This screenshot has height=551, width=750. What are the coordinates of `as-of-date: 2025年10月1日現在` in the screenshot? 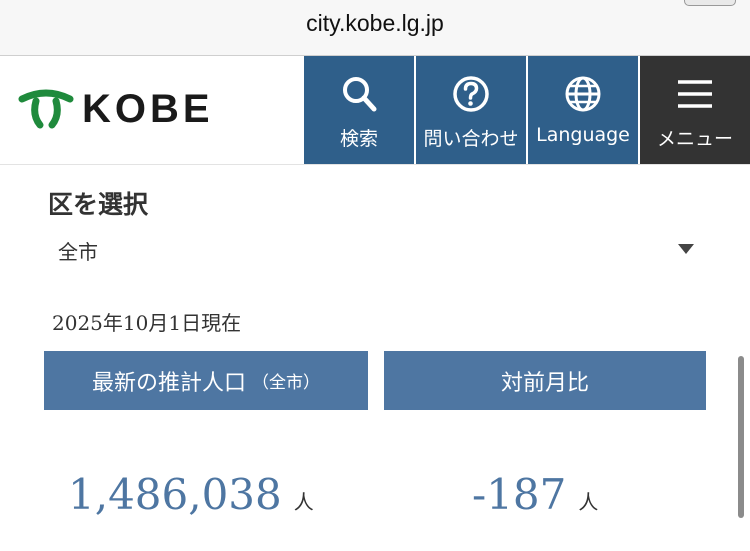 It's located at (147, 323).